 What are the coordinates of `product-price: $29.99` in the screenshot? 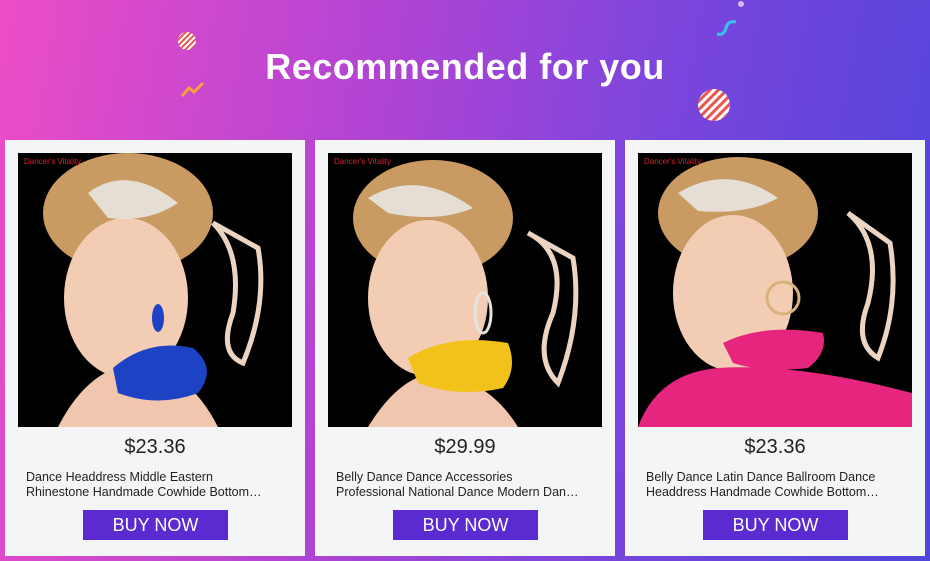 It's located at (465, 447).